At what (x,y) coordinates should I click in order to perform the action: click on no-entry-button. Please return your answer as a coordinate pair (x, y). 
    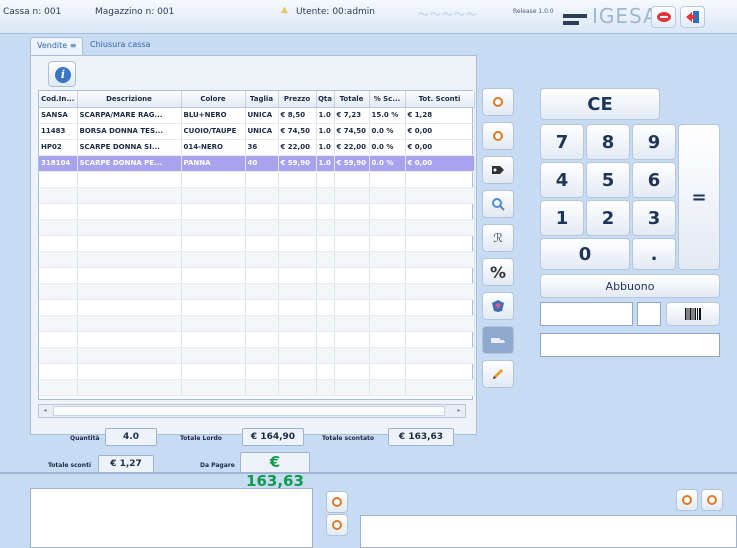
    Looking at the image, I should click on (663, 17).